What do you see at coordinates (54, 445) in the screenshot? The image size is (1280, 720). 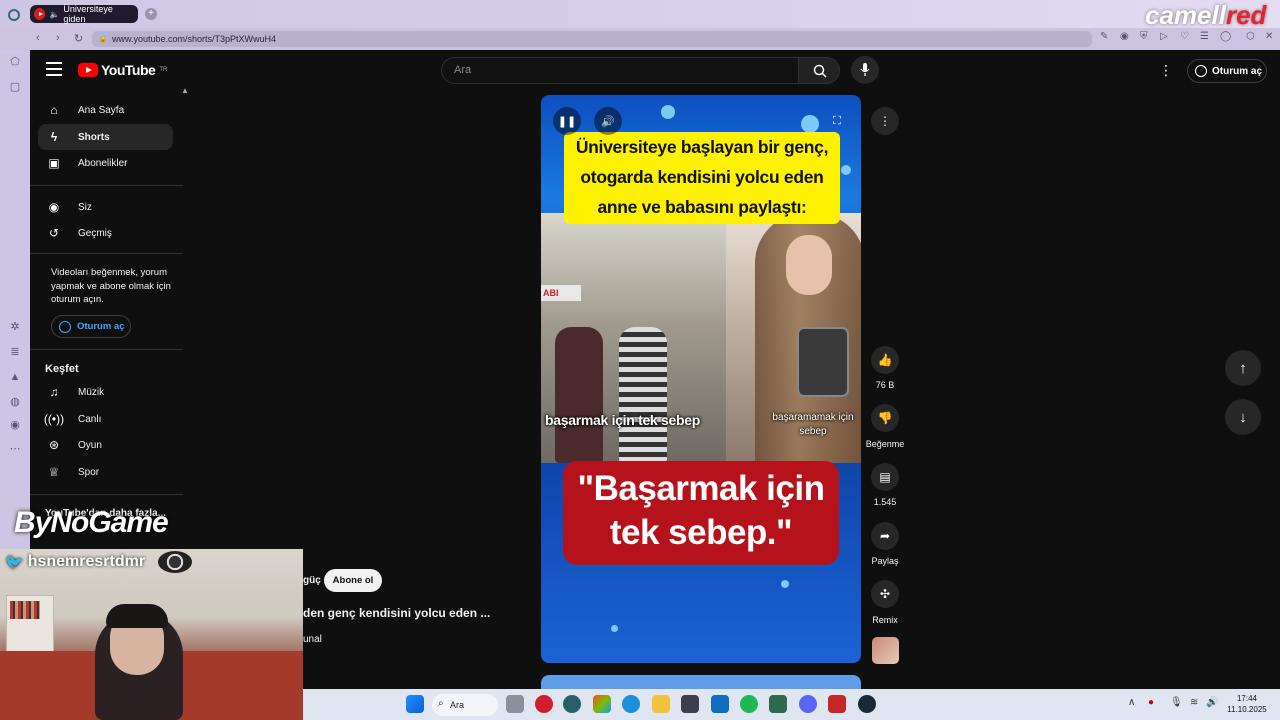 I see `gaming-icon: ⊛` at bounding box center [54, 445].